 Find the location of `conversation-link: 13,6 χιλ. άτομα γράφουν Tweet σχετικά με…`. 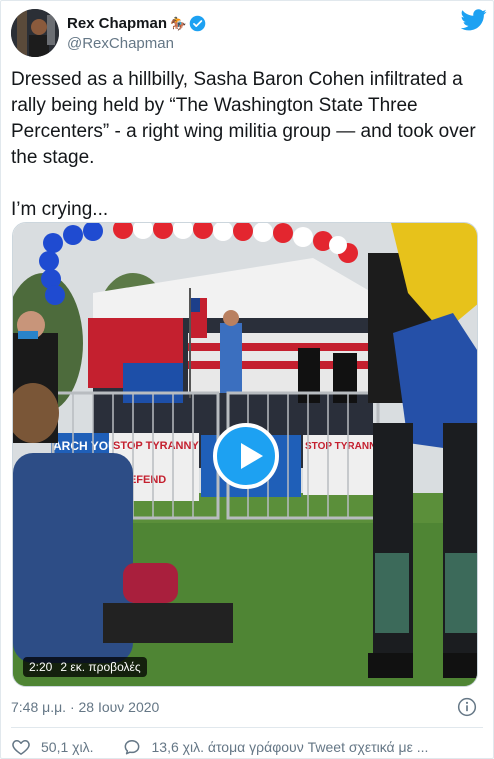

conversation-link: 13,6 χιλ. άτομα γράφουν Tweet σχετικά με… is located at coordinates (275, 747).